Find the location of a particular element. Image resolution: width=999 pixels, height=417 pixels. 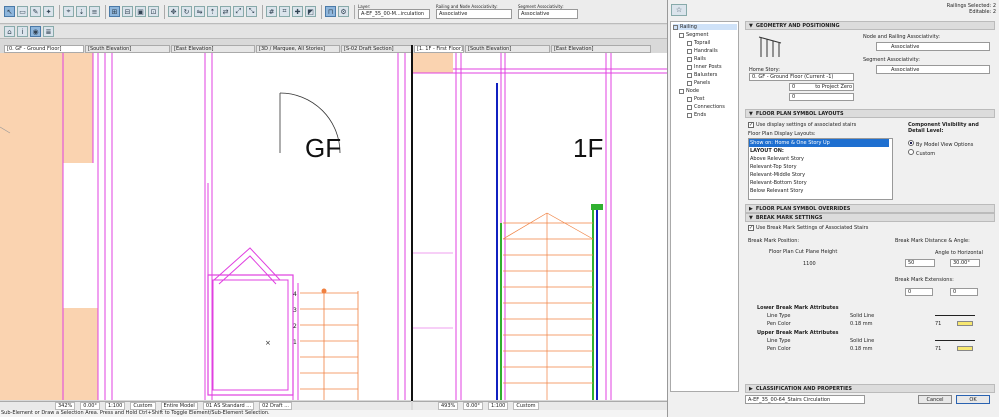

align-icon: ⊞ is located at coordinates (114, 11).